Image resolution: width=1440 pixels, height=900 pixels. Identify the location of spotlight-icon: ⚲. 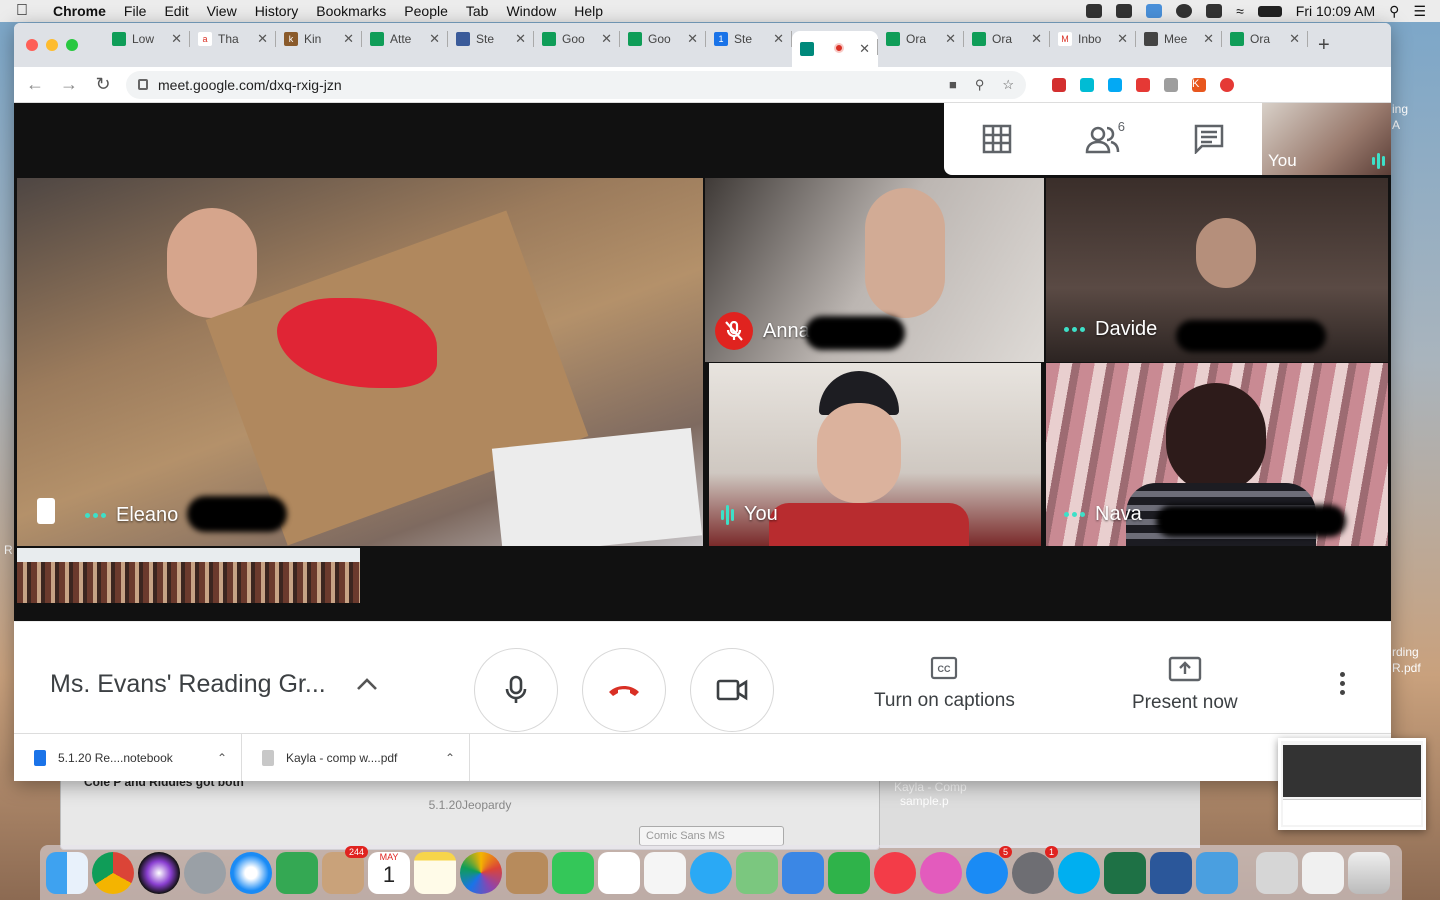
(1394, 11).